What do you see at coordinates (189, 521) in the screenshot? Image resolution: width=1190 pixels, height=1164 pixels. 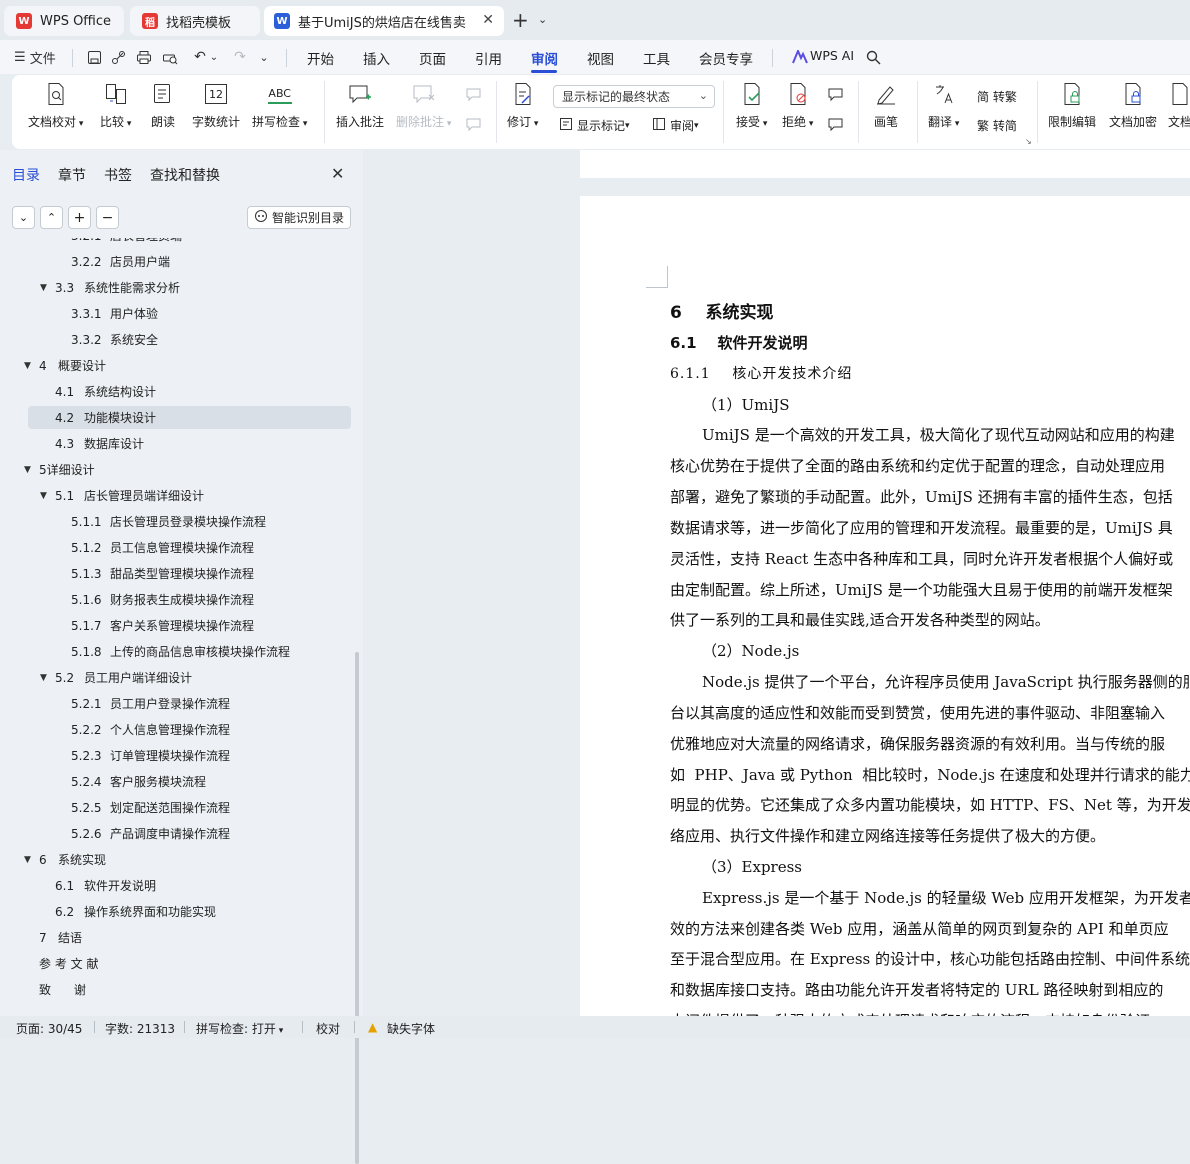 I see `toc-item: 5.1.1 店长管理员登录模块操作流程` at bounding box center [189, 521].